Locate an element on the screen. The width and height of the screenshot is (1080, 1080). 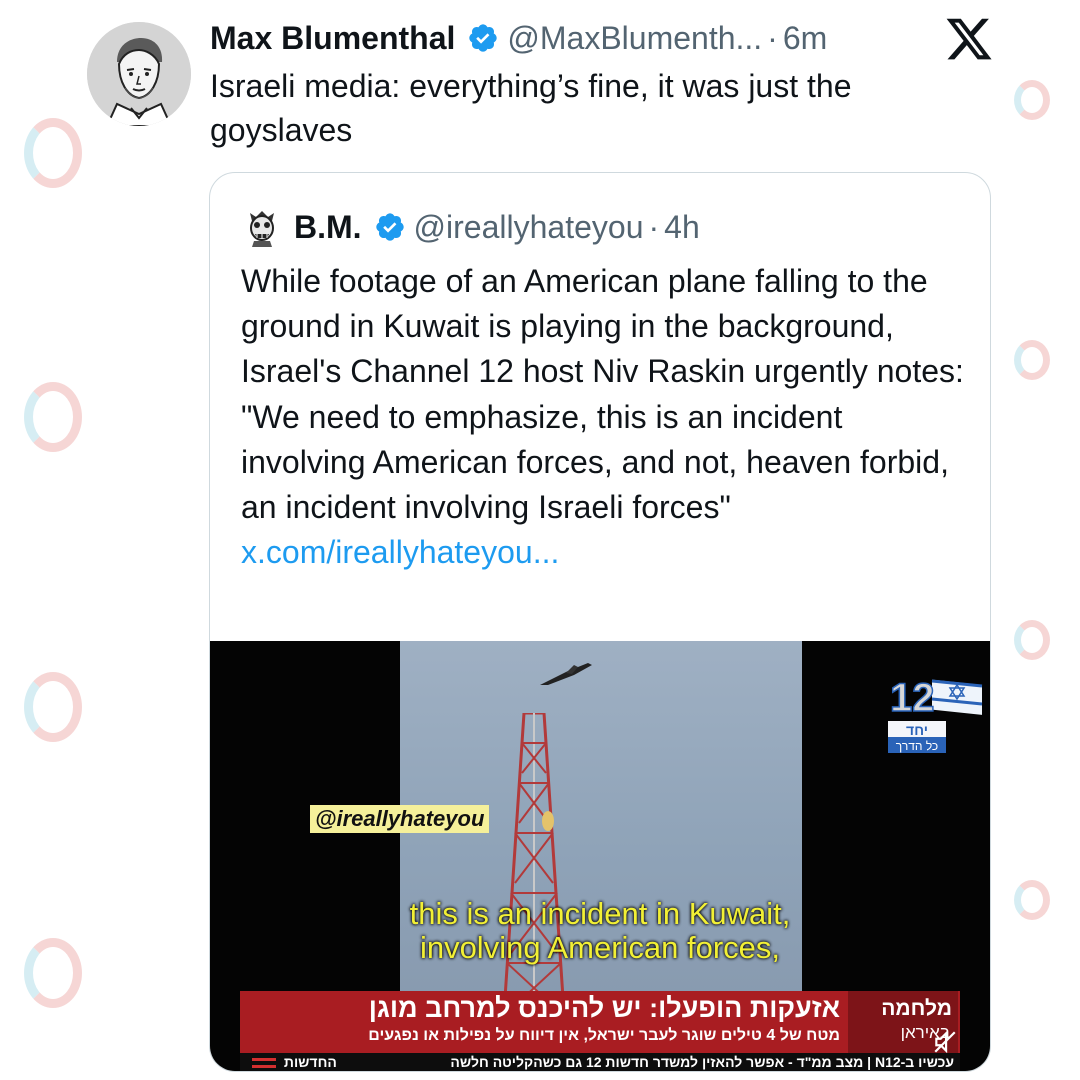
author-name: Max Blumenthal is located at coordinates (332, 38).